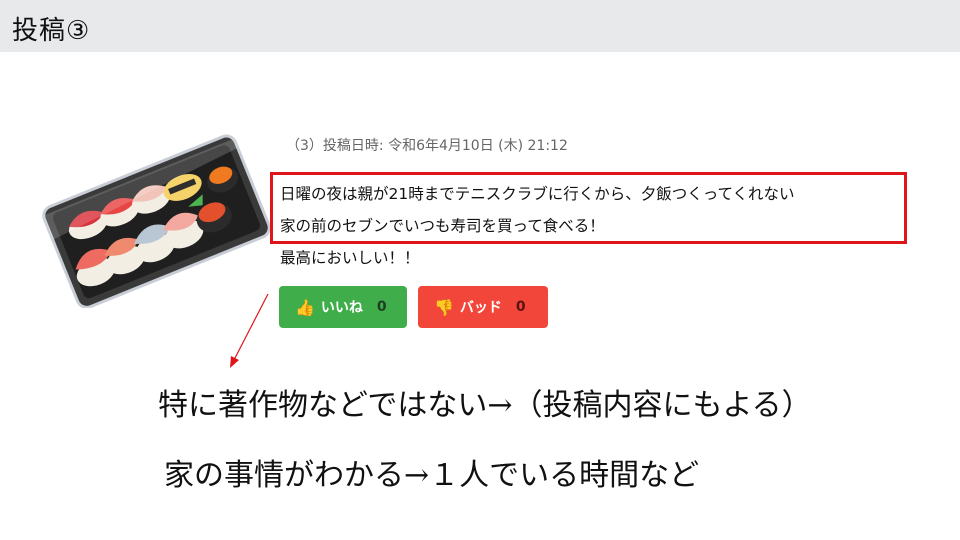 The image size is (960, 540). I want to click on like-button: 👍 いいね 0, so click(343, 307).